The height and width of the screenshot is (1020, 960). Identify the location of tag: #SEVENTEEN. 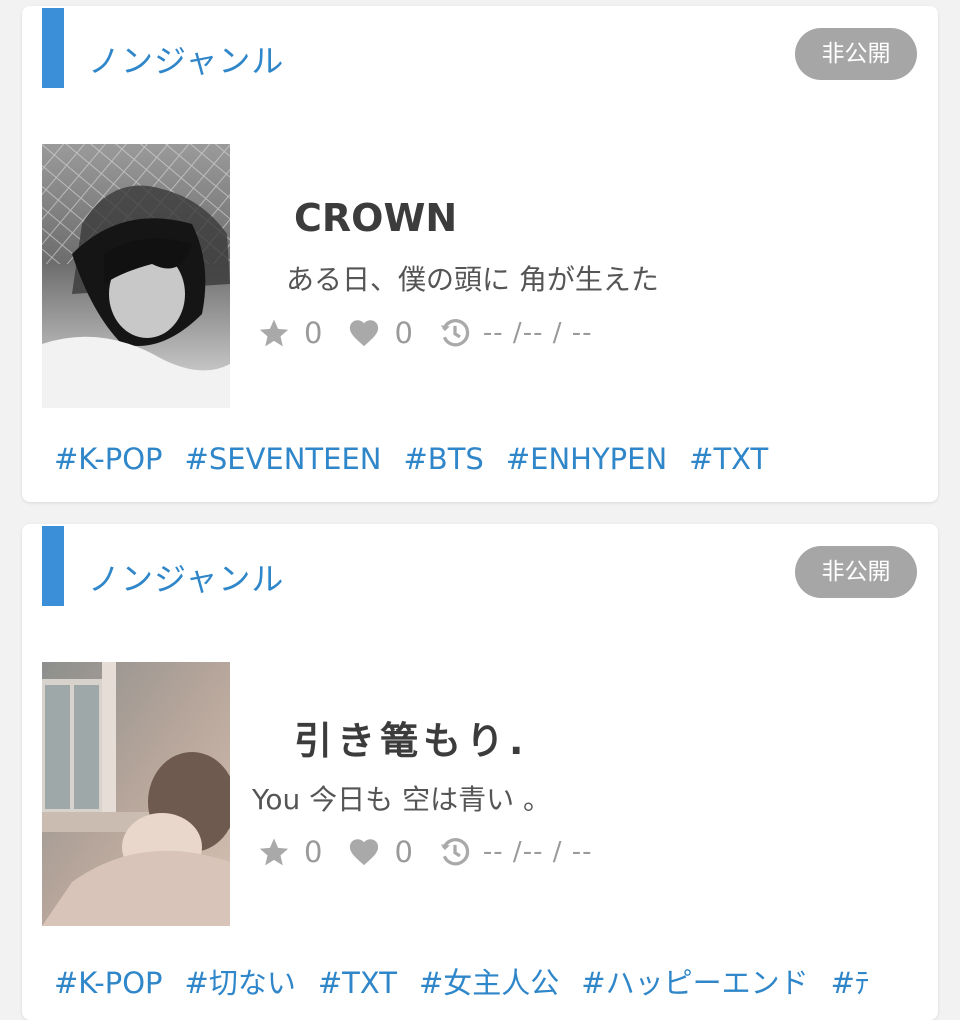
(283, 459).